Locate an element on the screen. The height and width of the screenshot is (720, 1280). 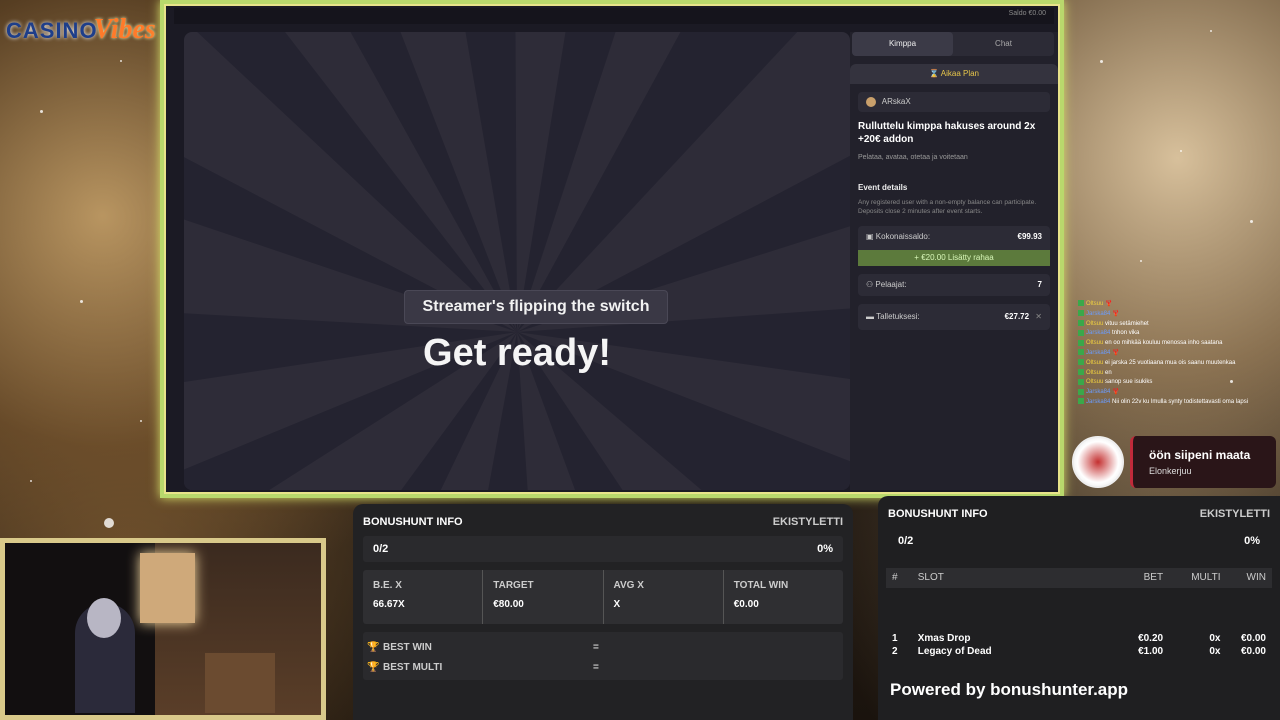
total-balance-value: €99.93 is located at coordinates (1029, 236).